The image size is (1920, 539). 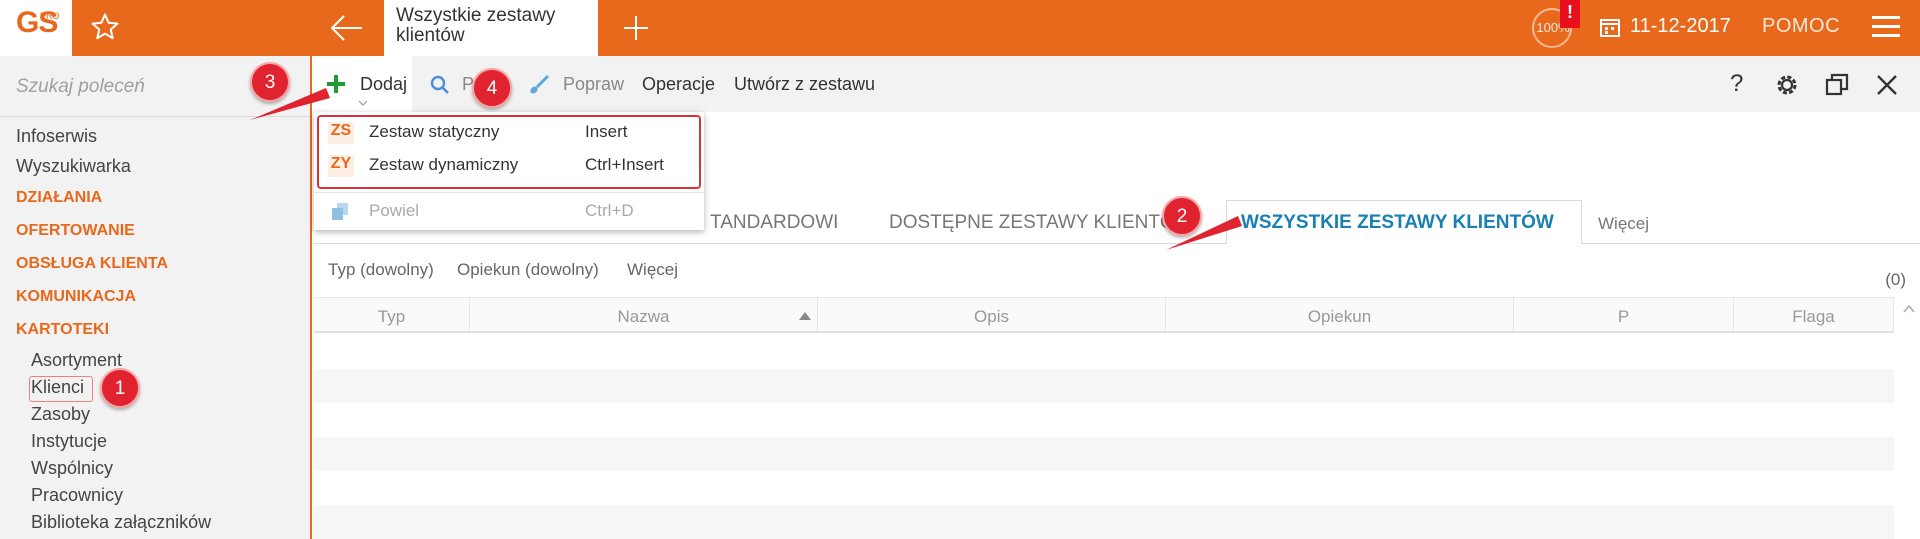 I want to click on sidebar-section-kartoteki: KARTOTEKI, so click(x=62, y=330).